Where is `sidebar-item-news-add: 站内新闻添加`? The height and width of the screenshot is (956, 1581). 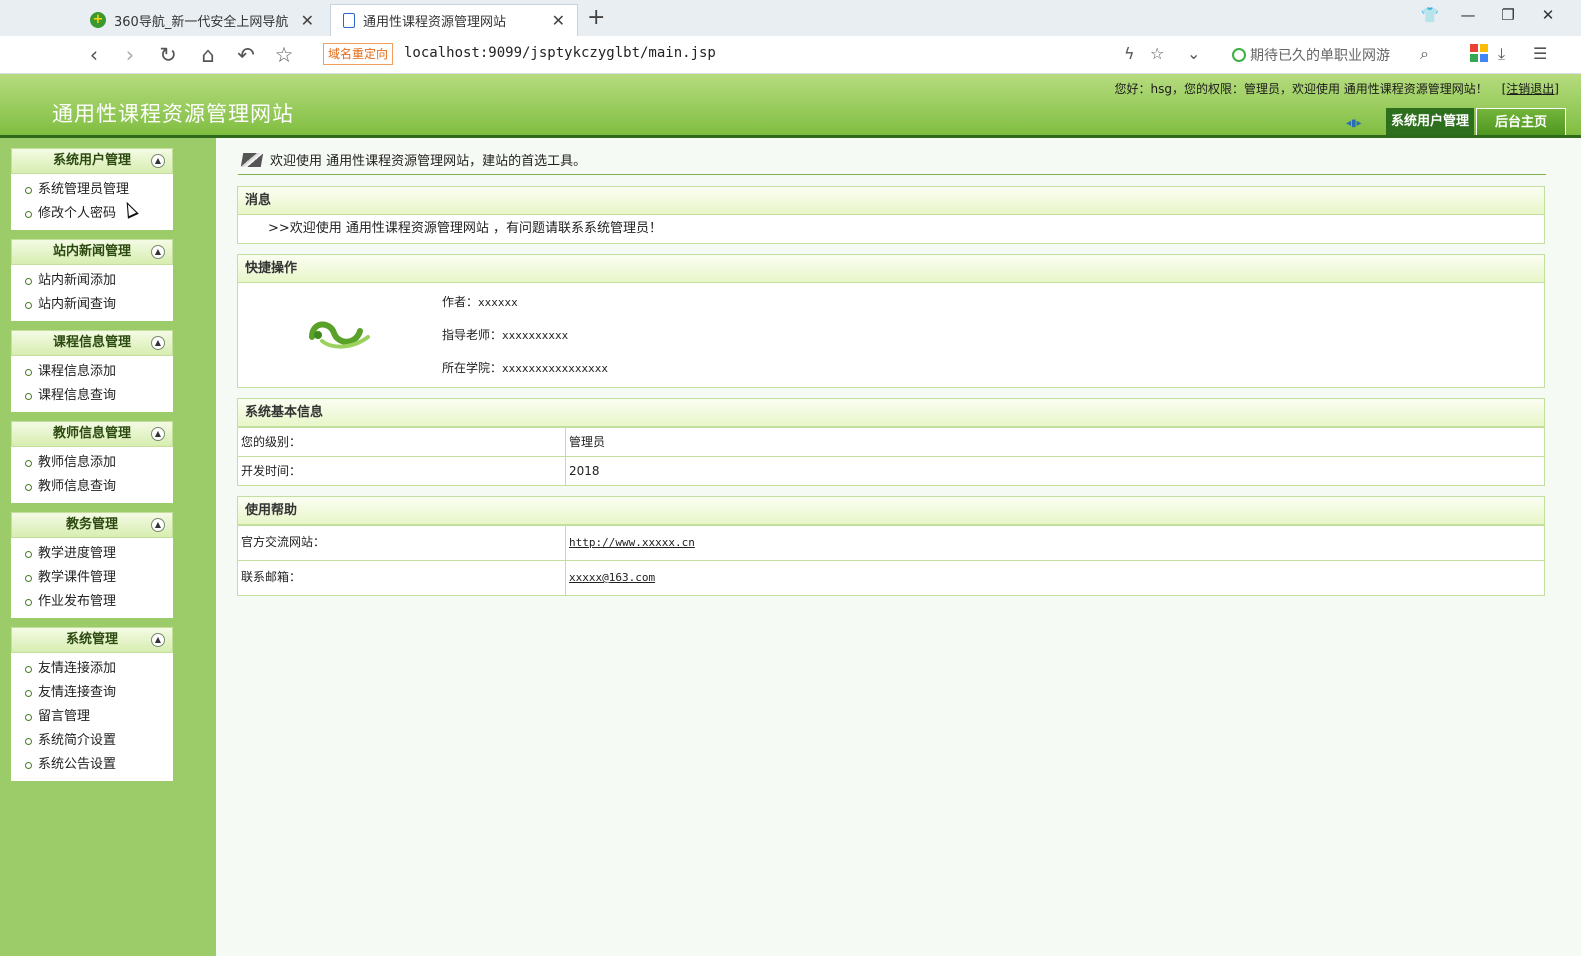 sidebar-item-news-add: 站内新闻添加 is located at coordinates (92, 281).